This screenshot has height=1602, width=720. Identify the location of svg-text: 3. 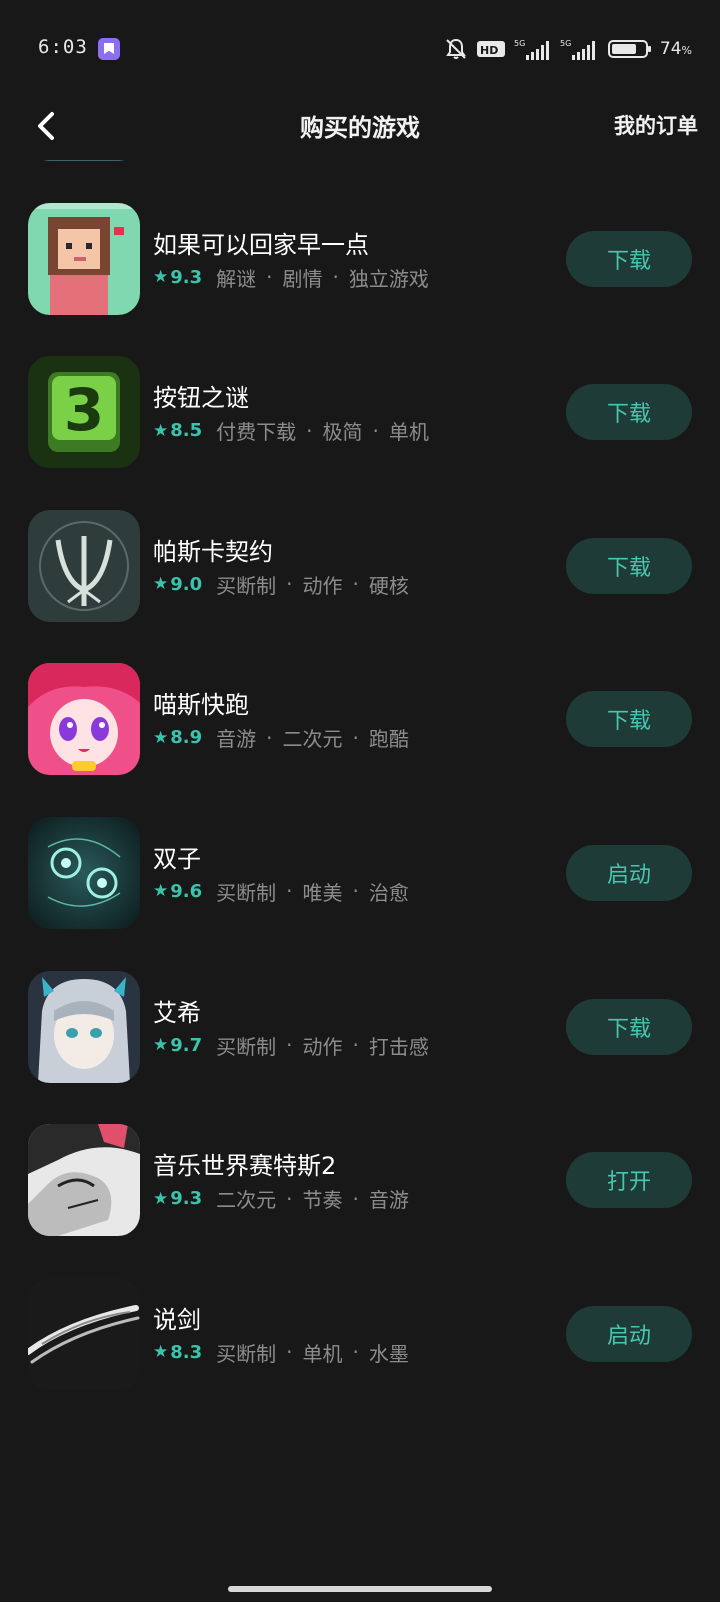
(84, 410).